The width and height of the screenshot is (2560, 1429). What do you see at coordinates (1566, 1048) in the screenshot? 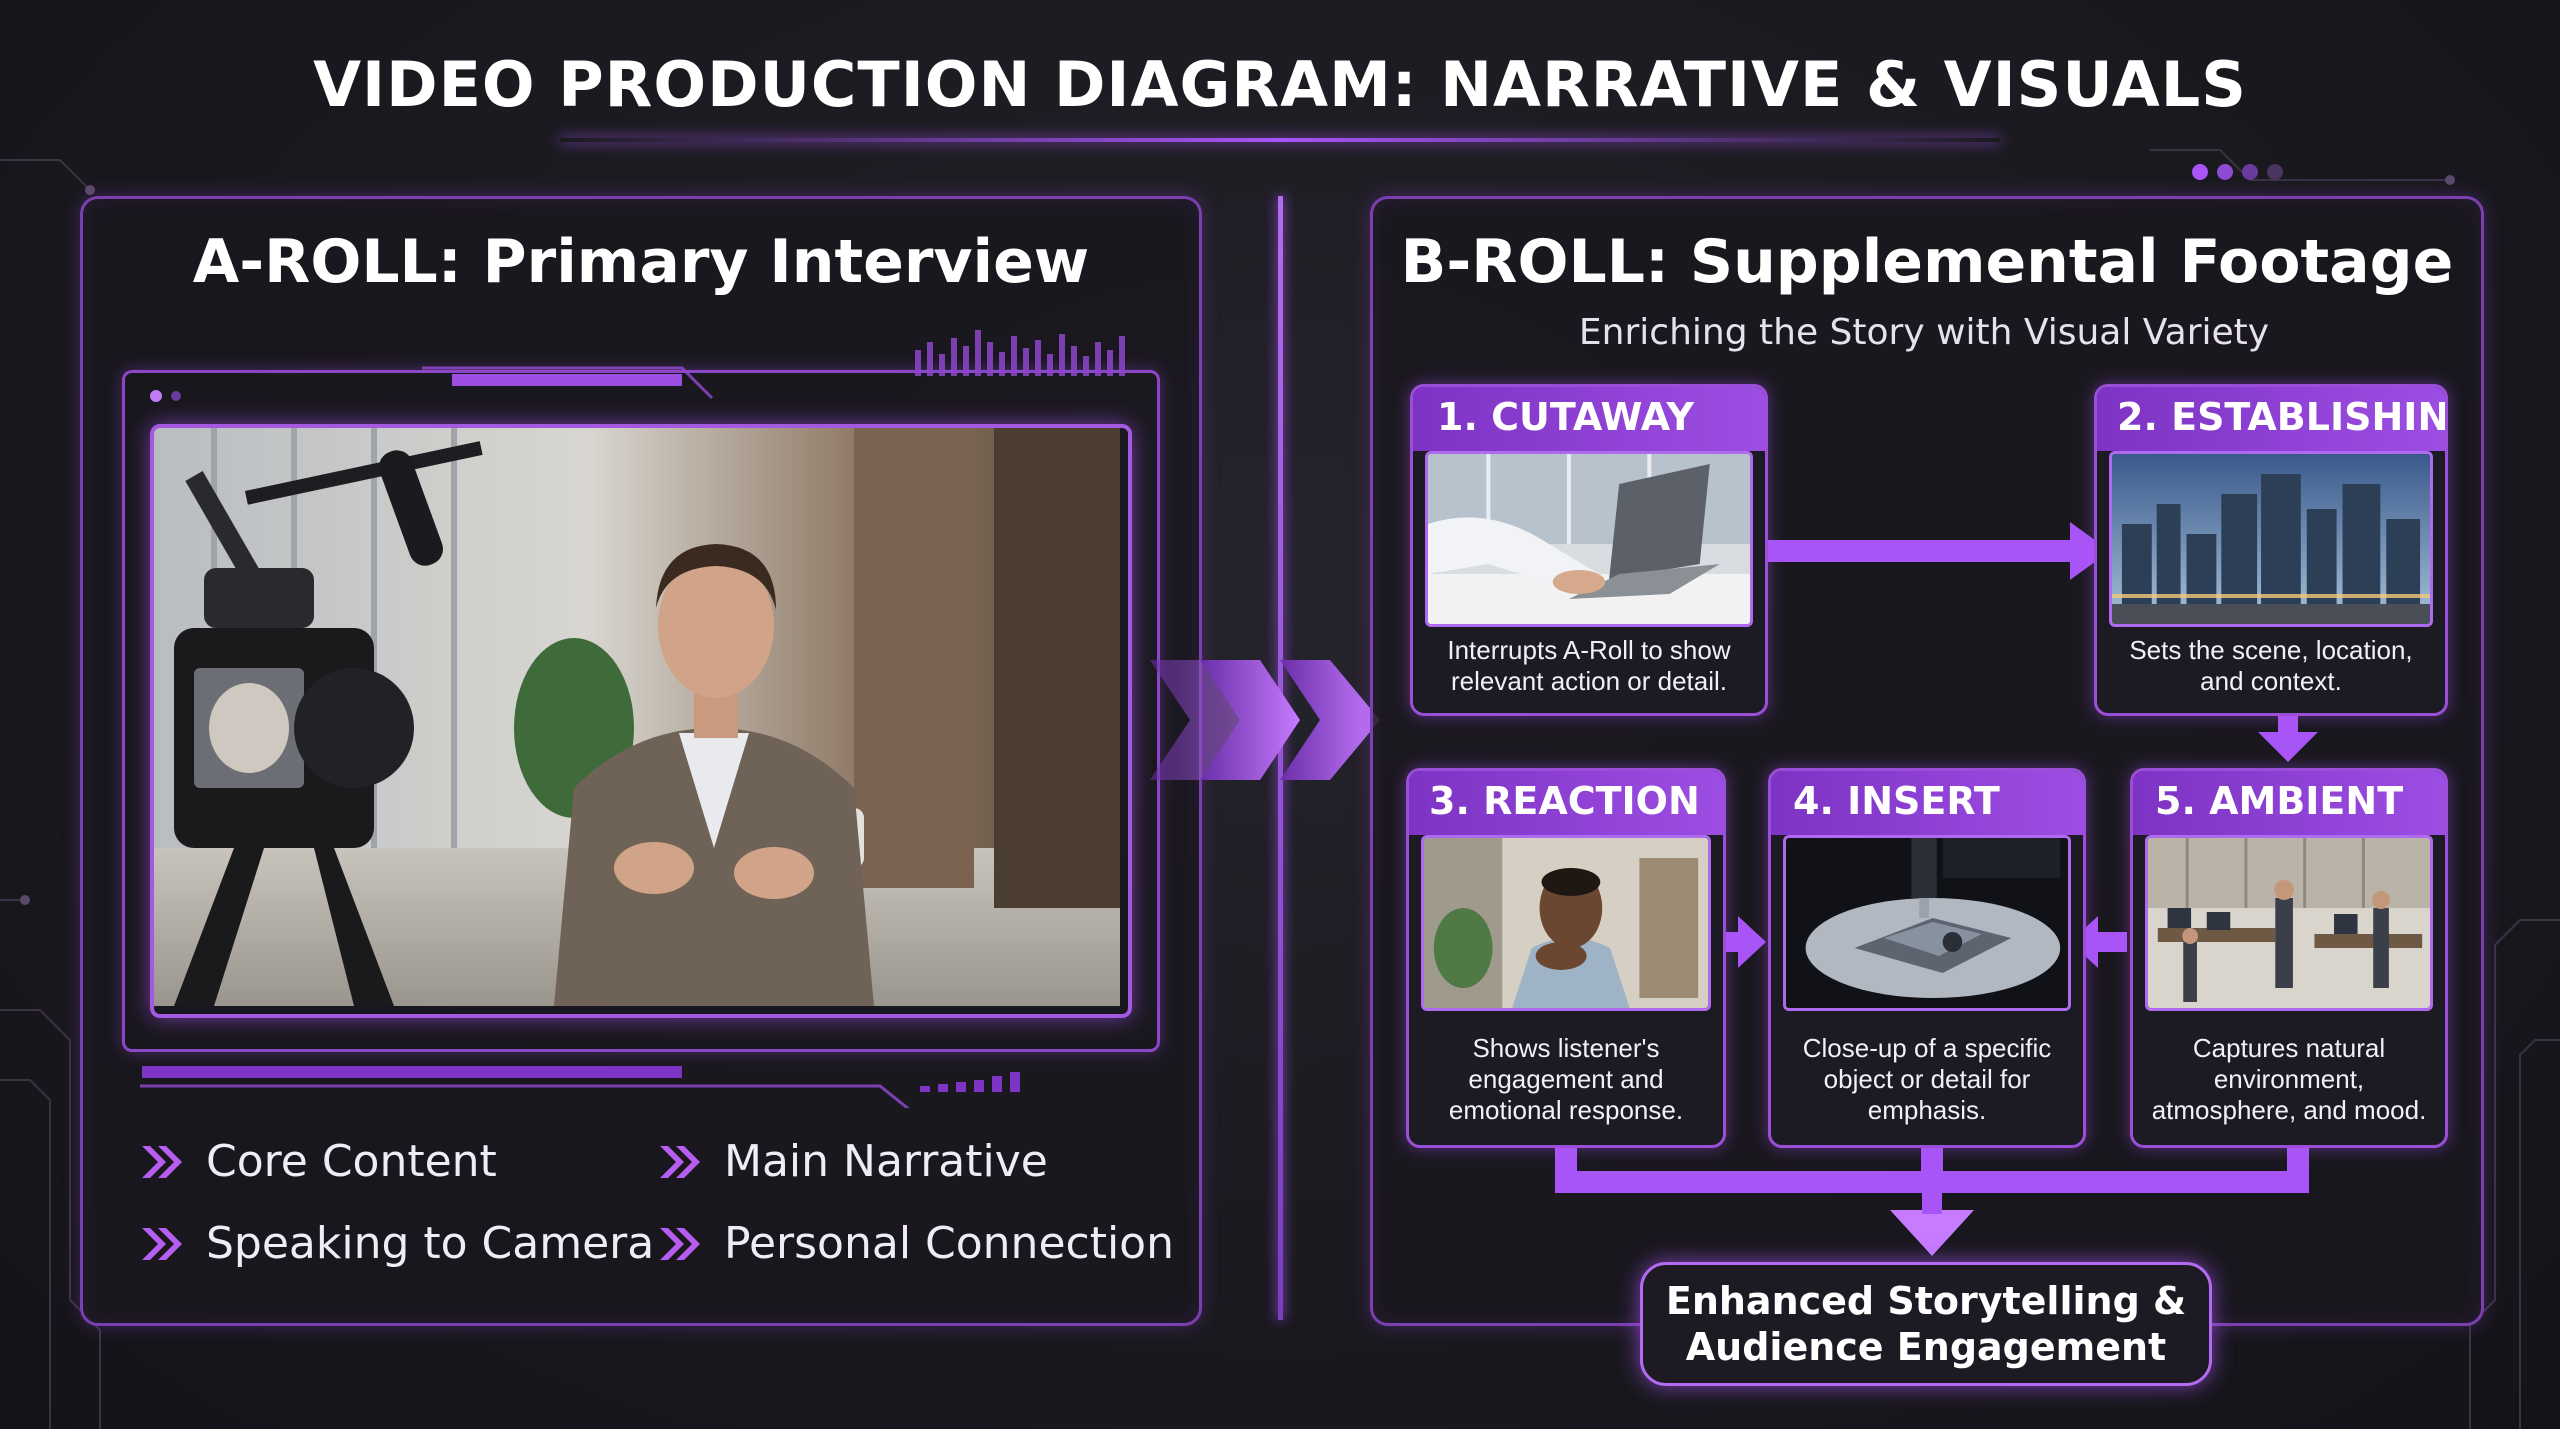
I see `card-desc-line: Shows listener's` at bounding box center [1566, 1048].